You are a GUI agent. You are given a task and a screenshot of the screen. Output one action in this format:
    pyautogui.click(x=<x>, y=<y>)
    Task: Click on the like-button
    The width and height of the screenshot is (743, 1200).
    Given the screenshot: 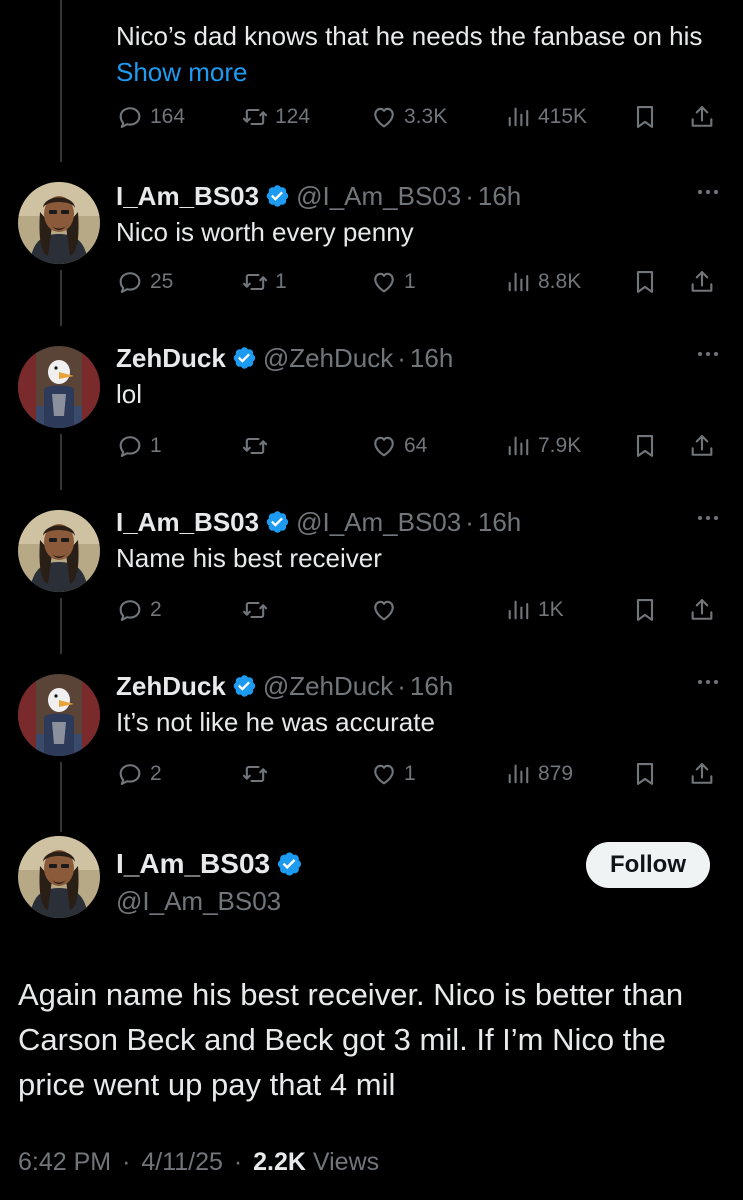 What is the action you would take?
    pyautogui.click(x=387, y=610)
    